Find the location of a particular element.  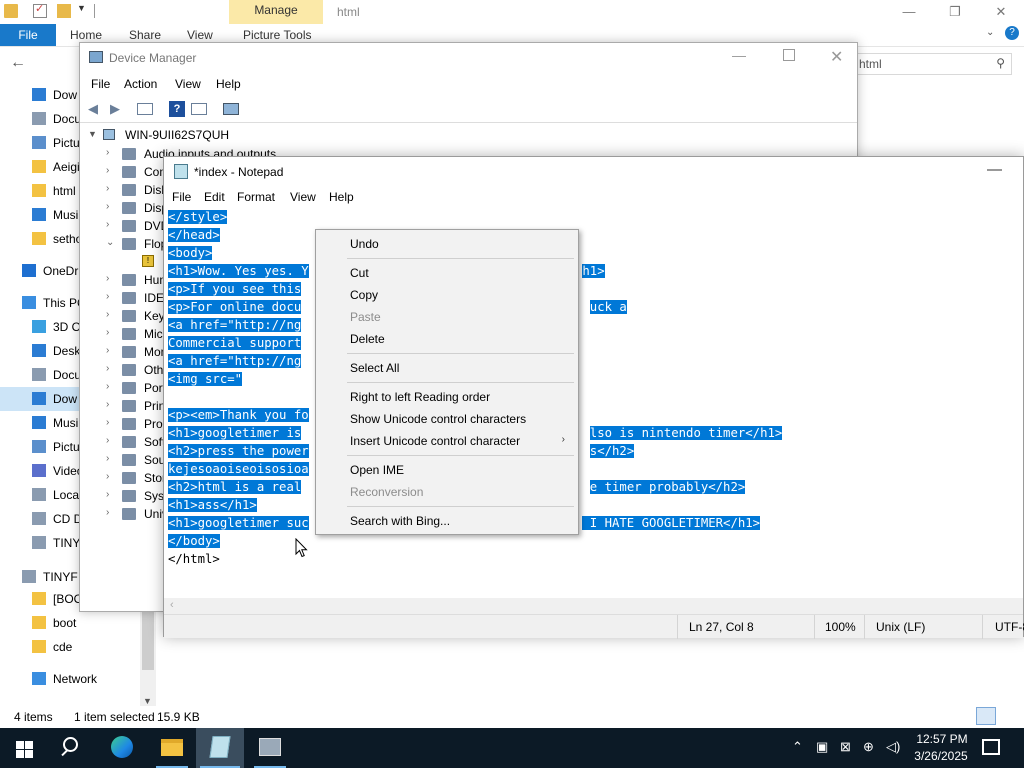

meet-now-icon: ▣ is located at coordinates (822, 747).